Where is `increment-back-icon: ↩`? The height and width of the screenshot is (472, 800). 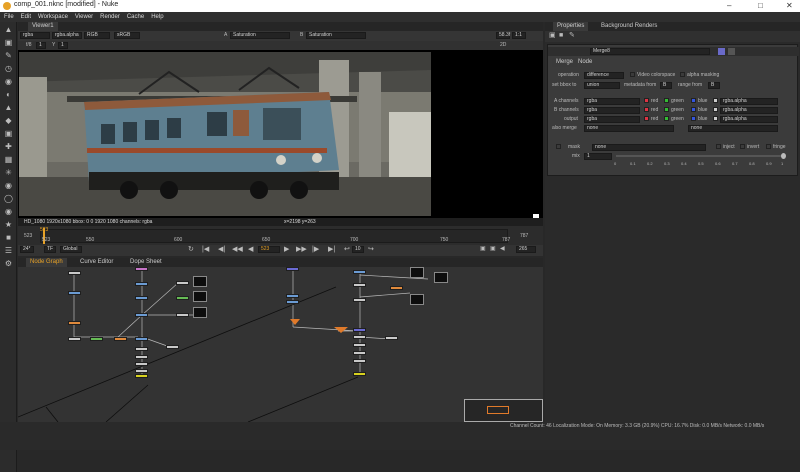 increment-back-icon: ↩ is located at coordinates (347, 249).